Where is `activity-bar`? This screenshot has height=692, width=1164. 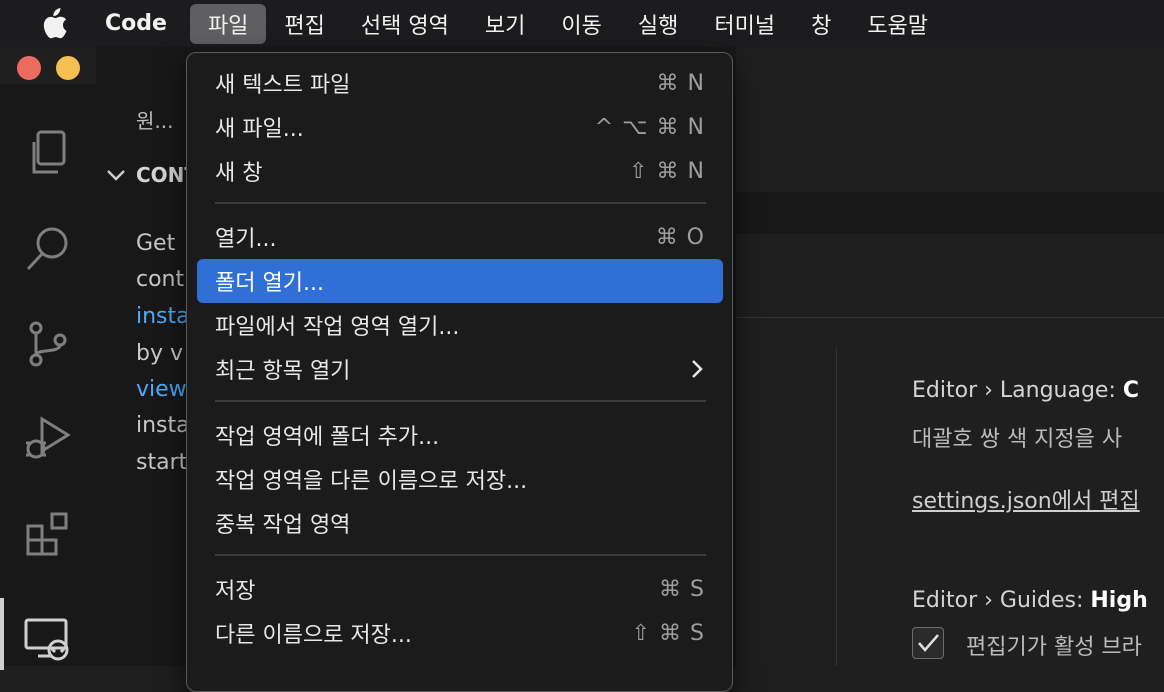 activity-bar is located at coordinates (48, 377).